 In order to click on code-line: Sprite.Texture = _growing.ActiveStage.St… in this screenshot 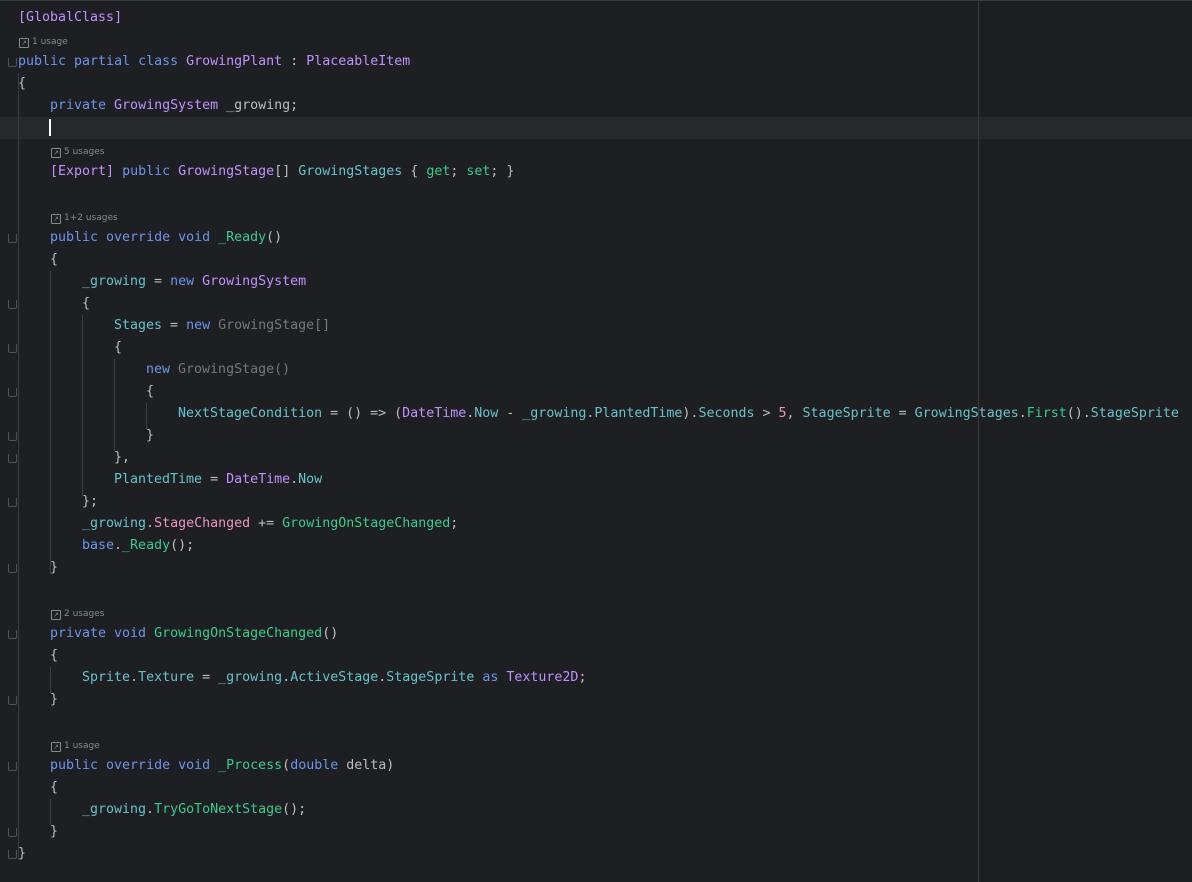, I will do `click(334, 678)`.